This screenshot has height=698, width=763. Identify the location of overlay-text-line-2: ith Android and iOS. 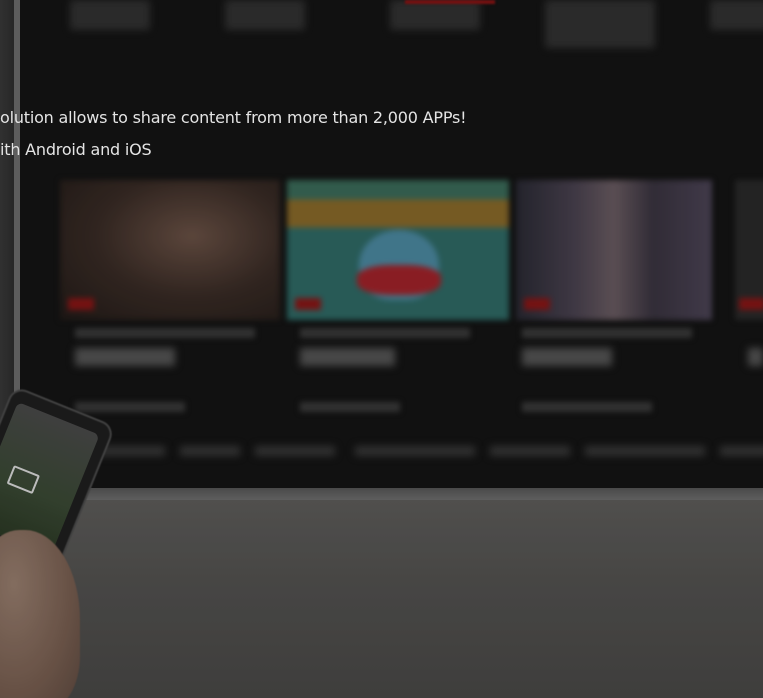
(76, 149).